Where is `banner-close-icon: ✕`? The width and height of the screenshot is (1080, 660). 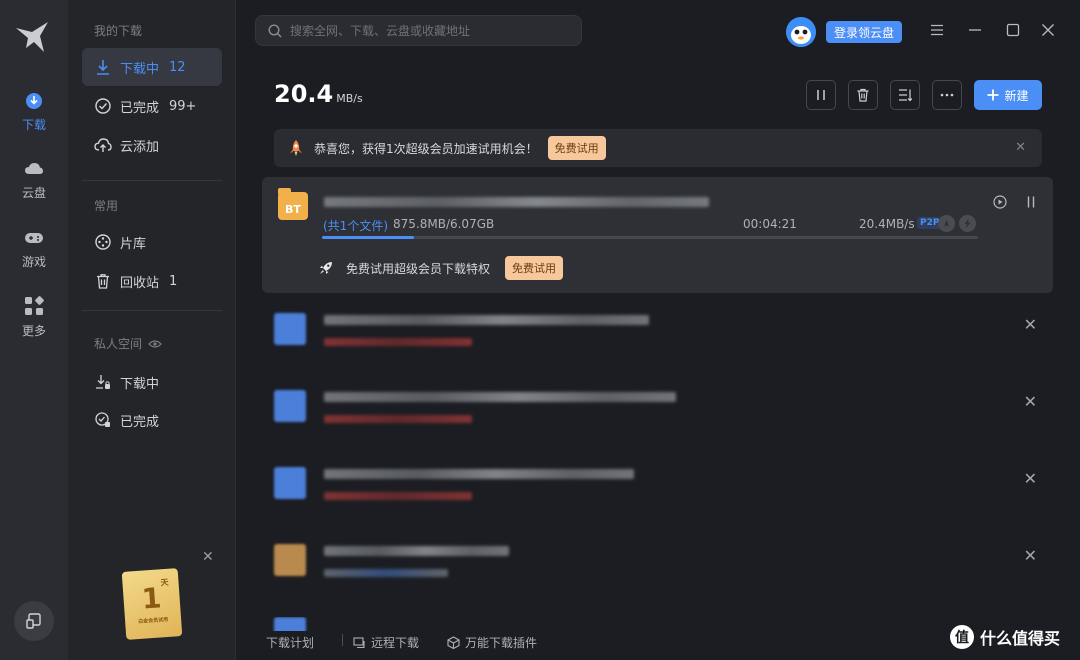
banner-close-icon: ✕ is located at coordinates (1020, 147).